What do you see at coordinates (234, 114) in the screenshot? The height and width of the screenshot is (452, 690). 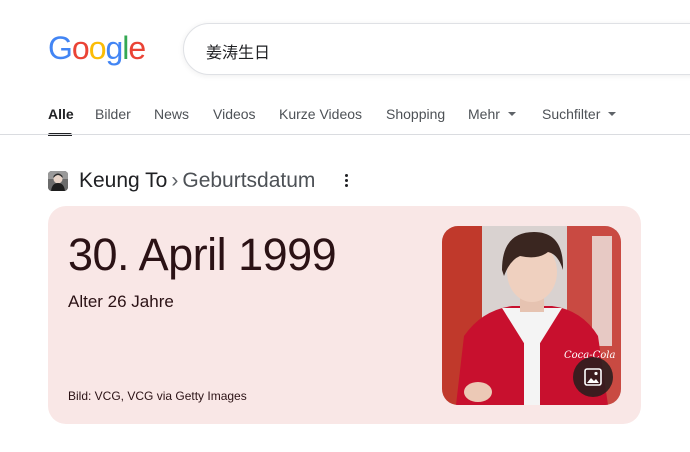 I see `tab-videos: Videos` at bounding box center [234, 114].